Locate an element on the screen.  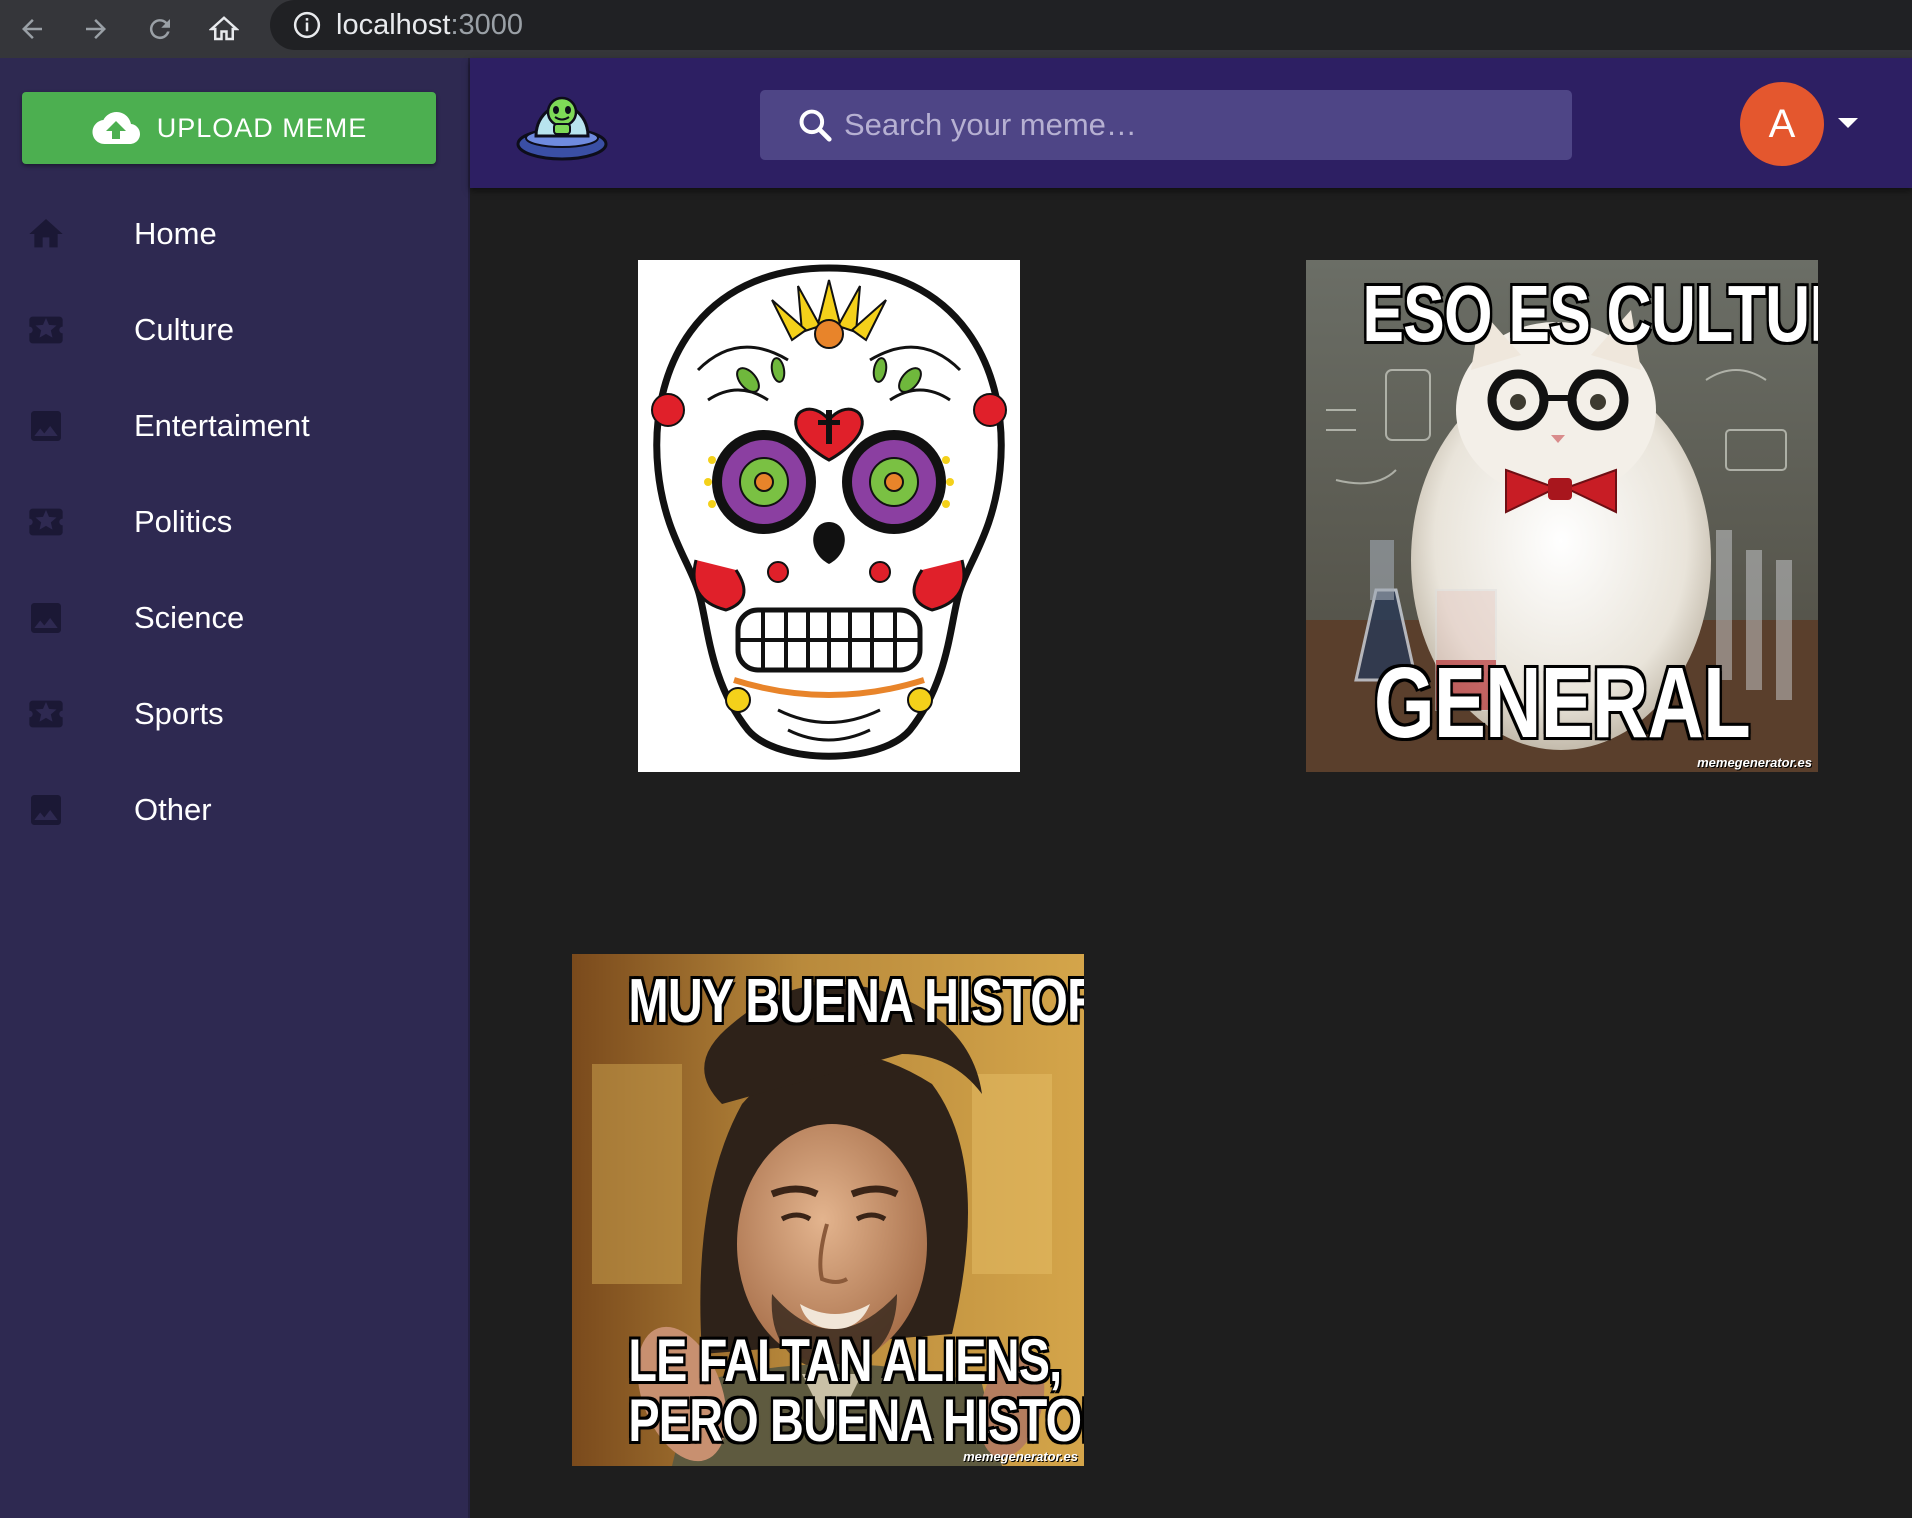
avatar: A is located at coordinates (1782, 124).